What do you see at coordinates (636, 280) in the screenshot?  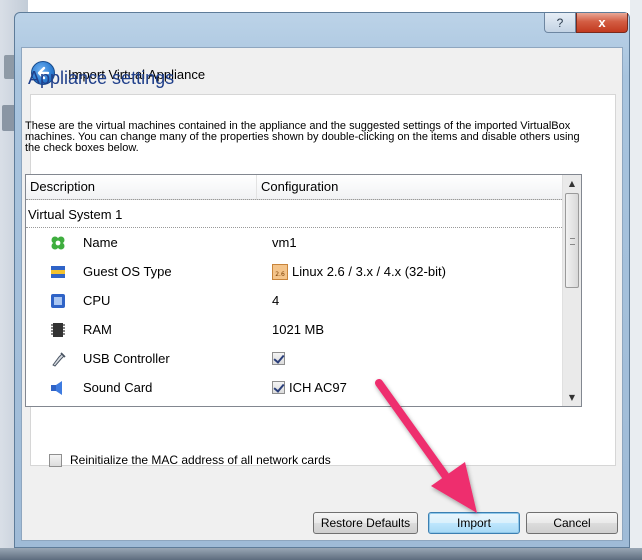 I see `background-window-edge` at bounding box center [636, 280].